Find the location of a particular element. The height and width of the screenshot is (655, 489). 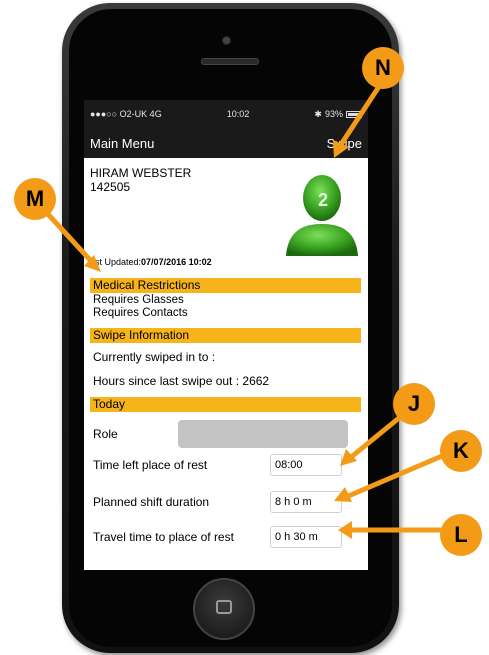

medical-restrictions-header: Medical Restrictions is located at coordinates (225, 285).